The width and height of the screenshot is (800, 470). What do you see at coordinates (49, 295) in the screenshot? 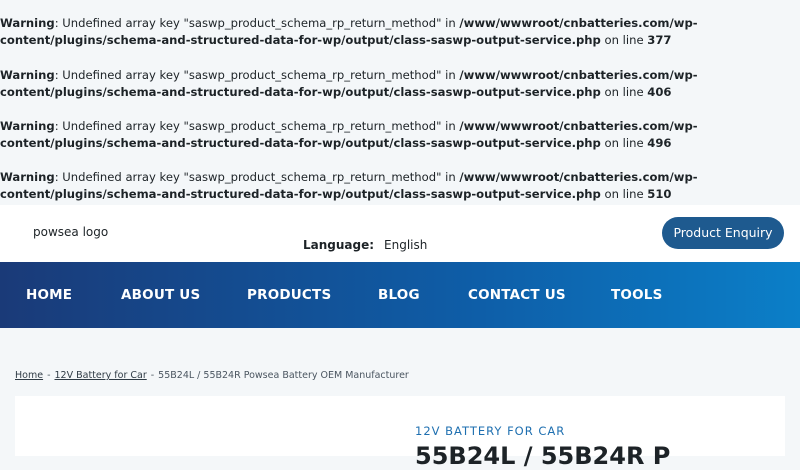
I see `nav-item-home: HOME` at bounding box center [49, 295].